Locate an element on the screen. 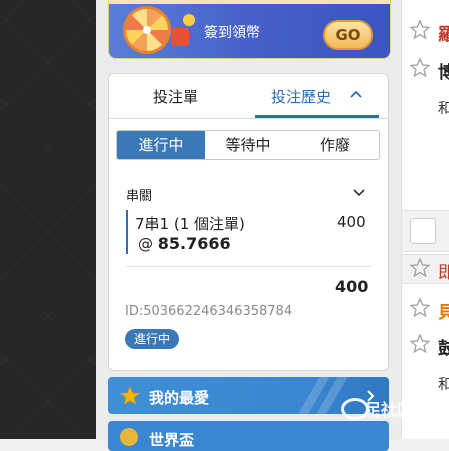 The width and height of the screenshot is (449, 451). tab-bet-history: 投注歷史 is located at coordinates (301, 96).